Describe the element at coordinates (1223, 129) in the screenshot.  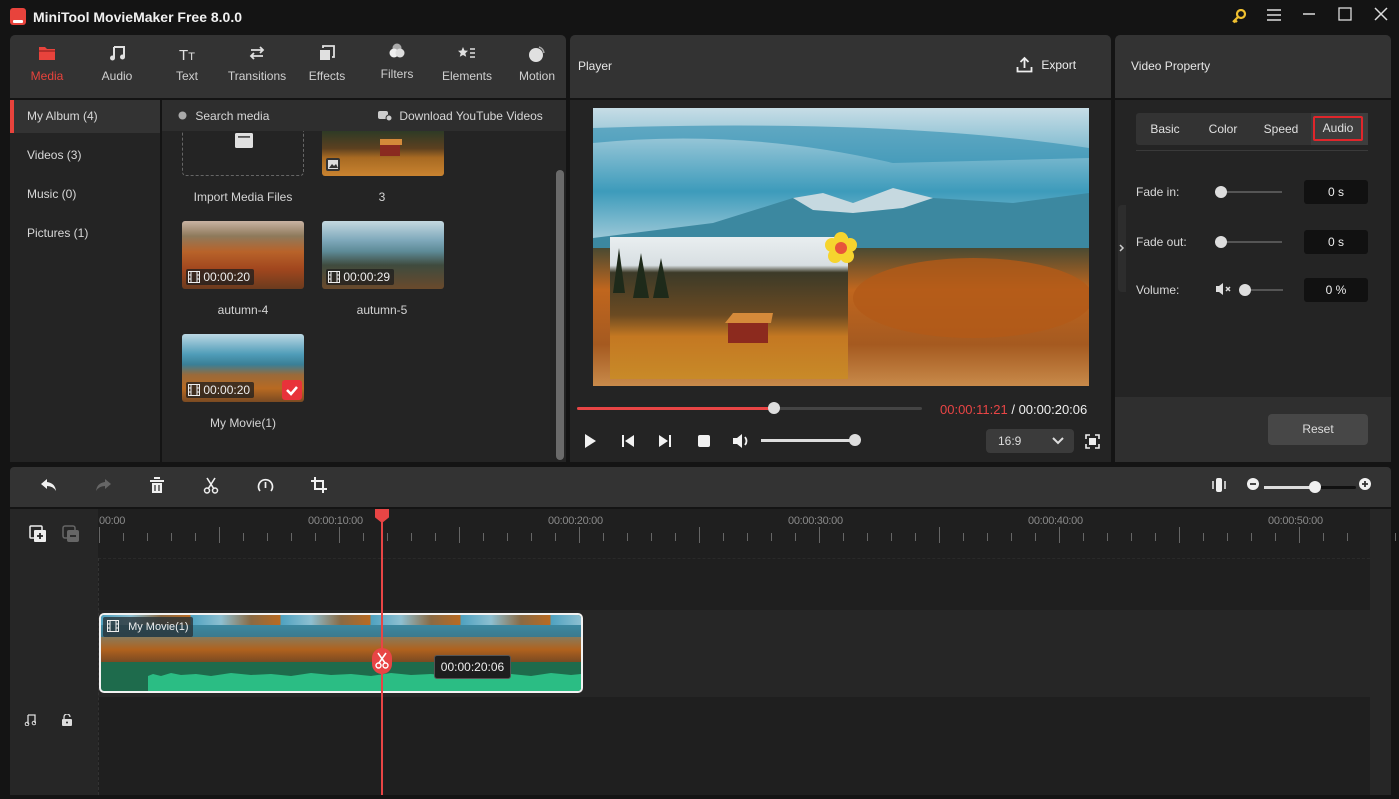
I see `tab-color: Color` at that location.